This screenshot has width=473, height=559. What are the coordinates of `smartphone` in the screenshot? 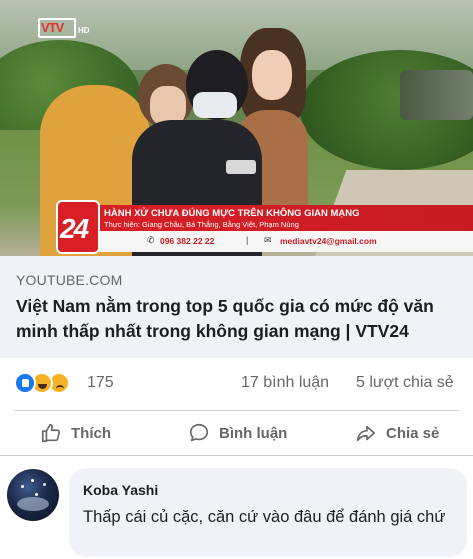 It's located at (241, 167).